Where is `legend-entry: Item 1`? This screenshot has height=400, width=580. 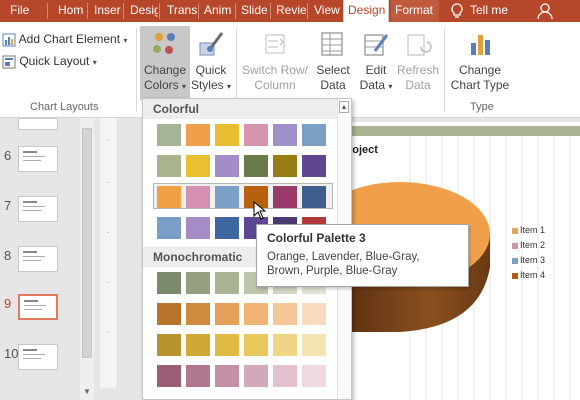
legend-entry: Item 1 is located at coordinates (528, 230).